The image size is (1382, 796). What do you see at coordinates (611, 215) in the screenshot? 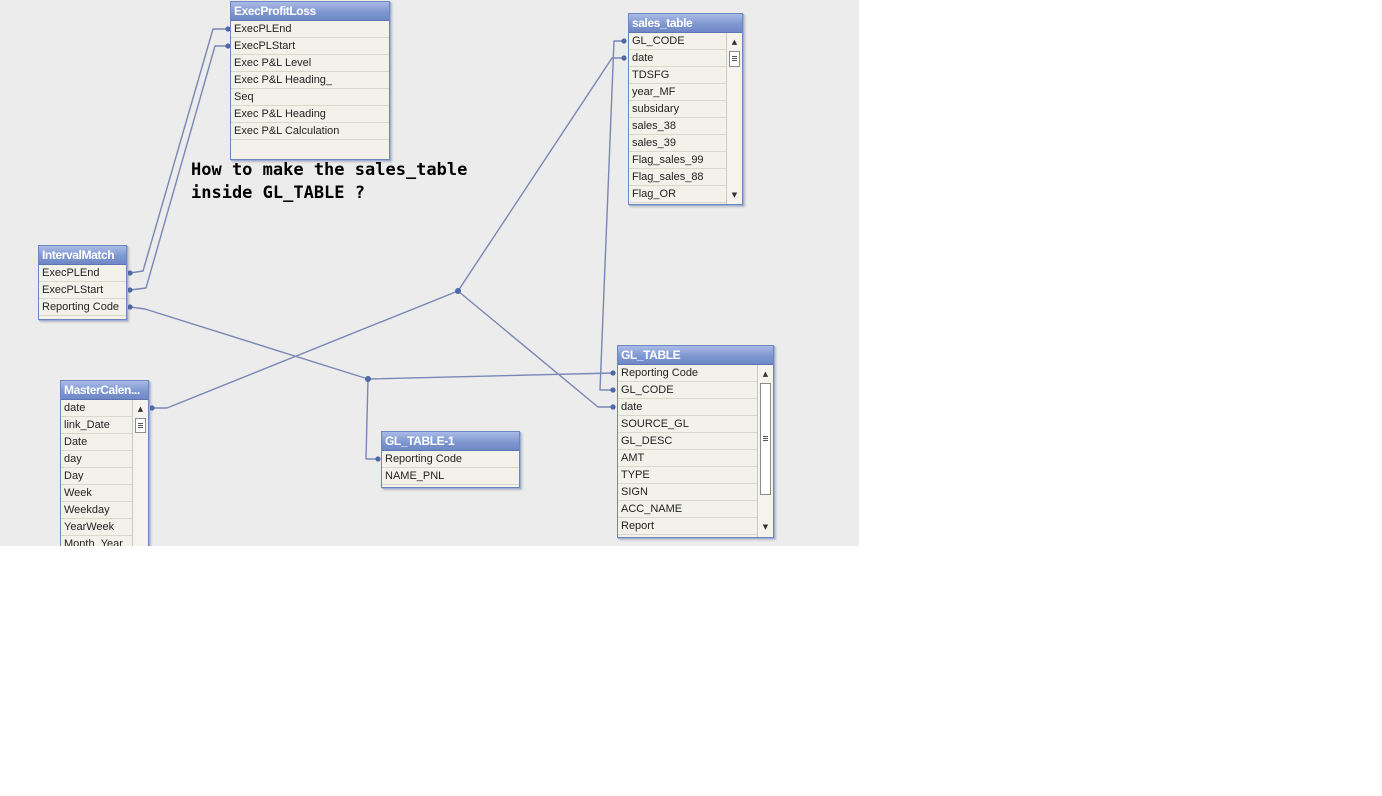
I see `link-gl-code` at bounding box center [611, 215].